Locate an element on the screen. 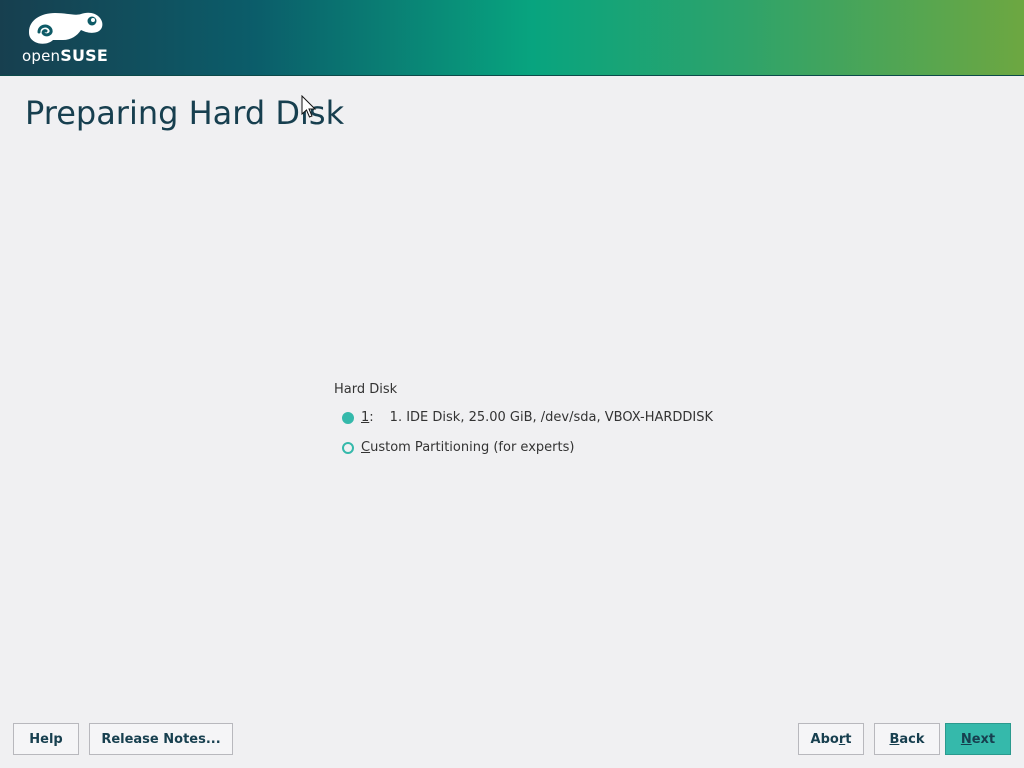 The height and width of the screenshot is (768, 1024). next-button: Next is located at coordinates (978, 739).